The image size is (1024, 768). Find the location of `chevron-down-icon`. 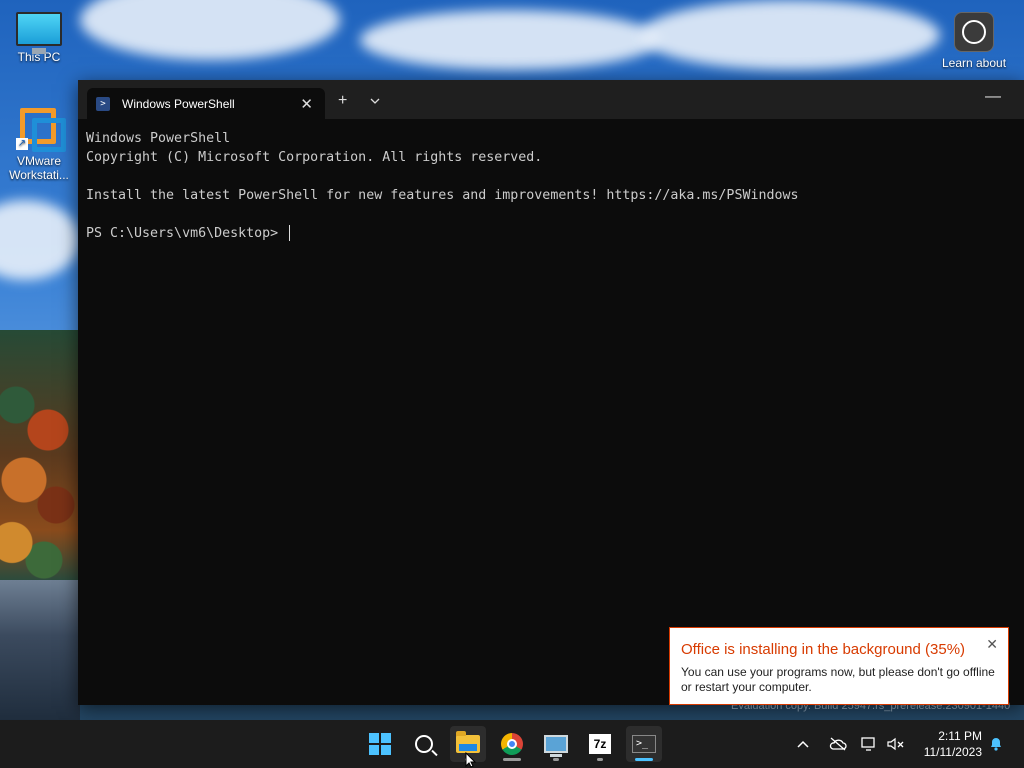

chevron-down-icon is located at coordinates (375, 101).